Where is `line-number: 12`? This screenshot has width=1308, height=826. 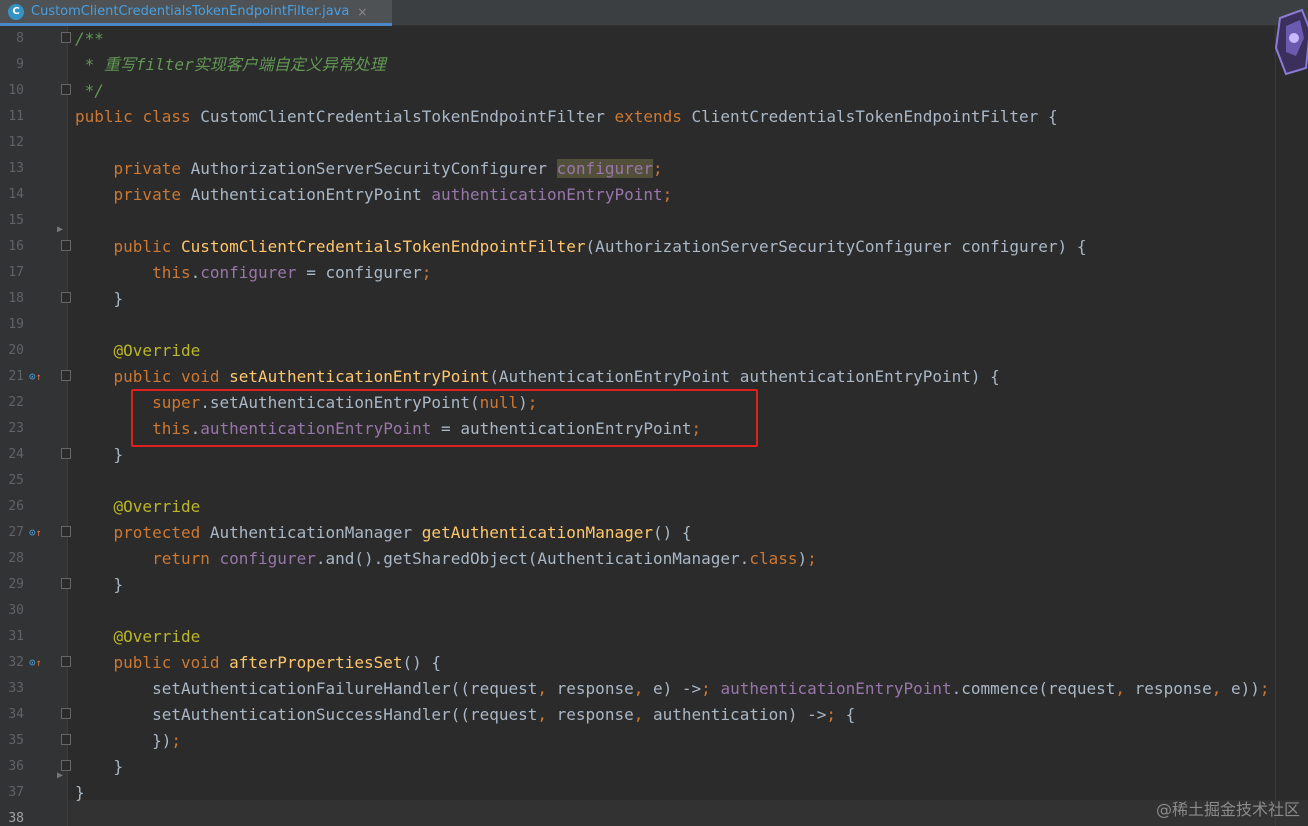 line-number: 12 is located at coordinates (16, 142).